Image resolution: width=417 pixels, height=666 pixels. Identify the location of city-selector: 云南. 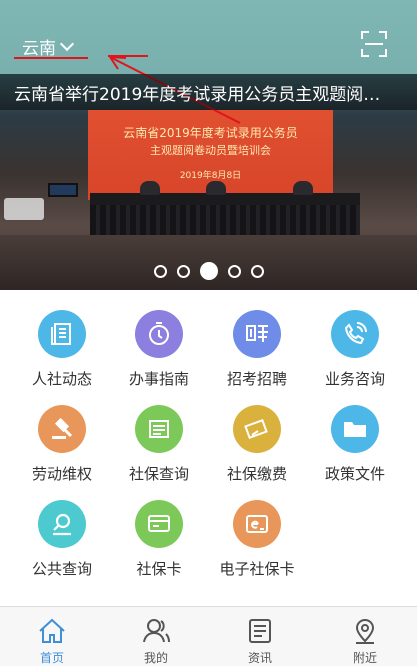
(48, 46).